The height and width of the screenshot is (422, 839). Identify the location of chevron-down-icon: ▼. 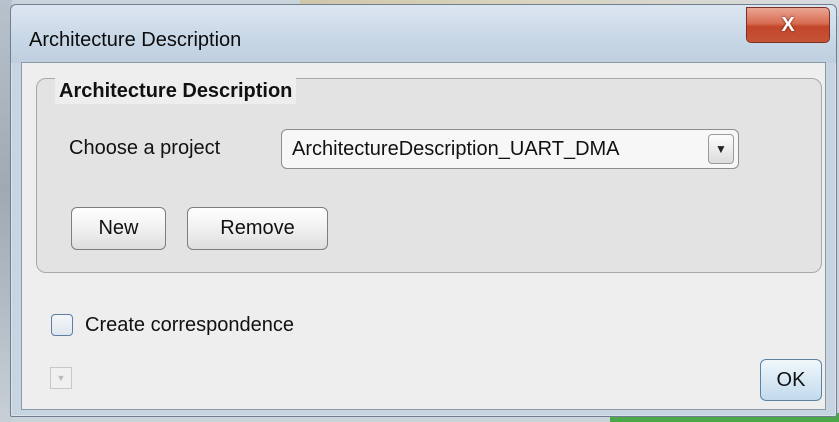
(61, 378).